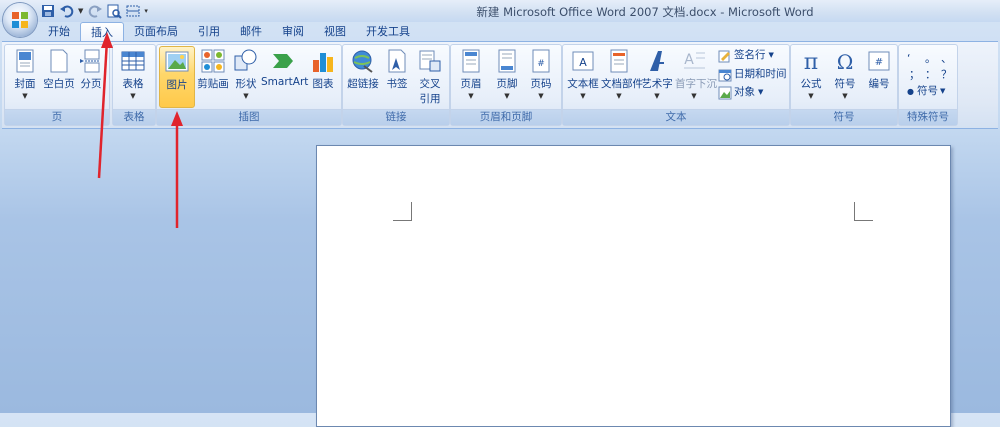 This screenshot has height=427, width=1000. What do you see at coordinates (177, 85) in the screenshot?
I see `picture-label: 图片` at bounding box center [177, 85].